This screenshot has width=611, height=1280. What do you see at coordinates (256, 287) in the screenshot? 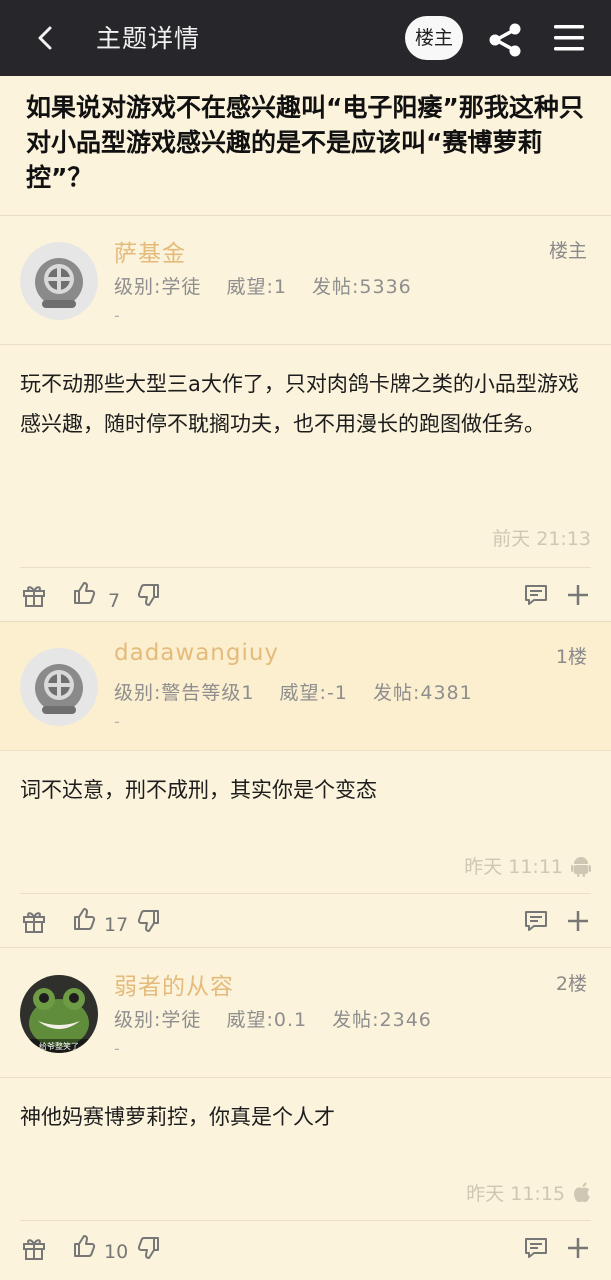
I see `user-prestige: 威望:1` at bounding box center [256, 287].